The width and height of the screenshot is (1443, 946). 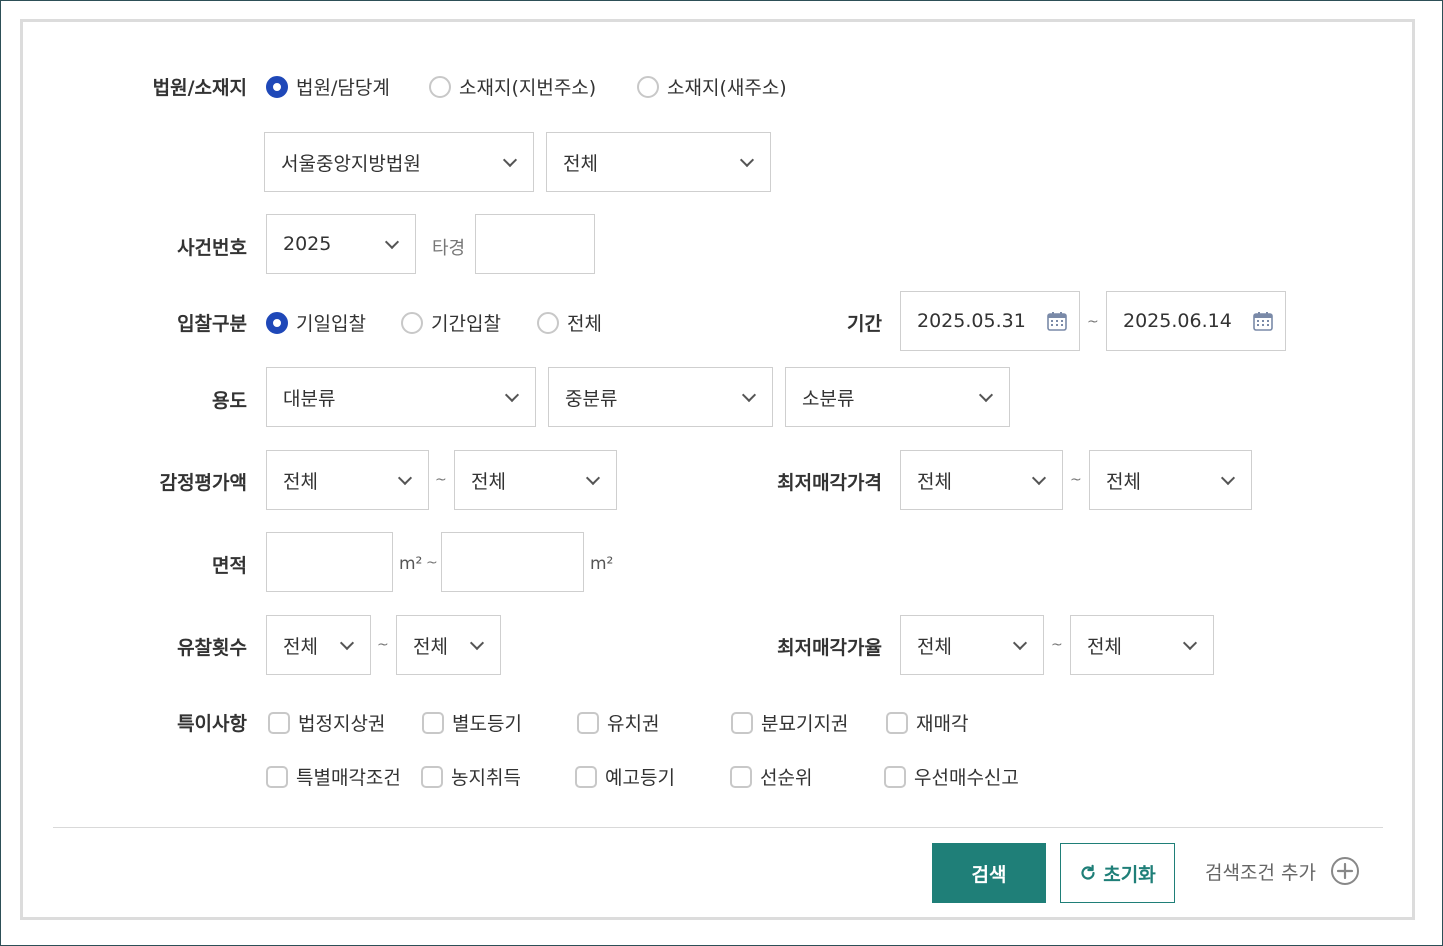 I want to click on min-price-label: 최저매각가격, so click(x=829, y=483).